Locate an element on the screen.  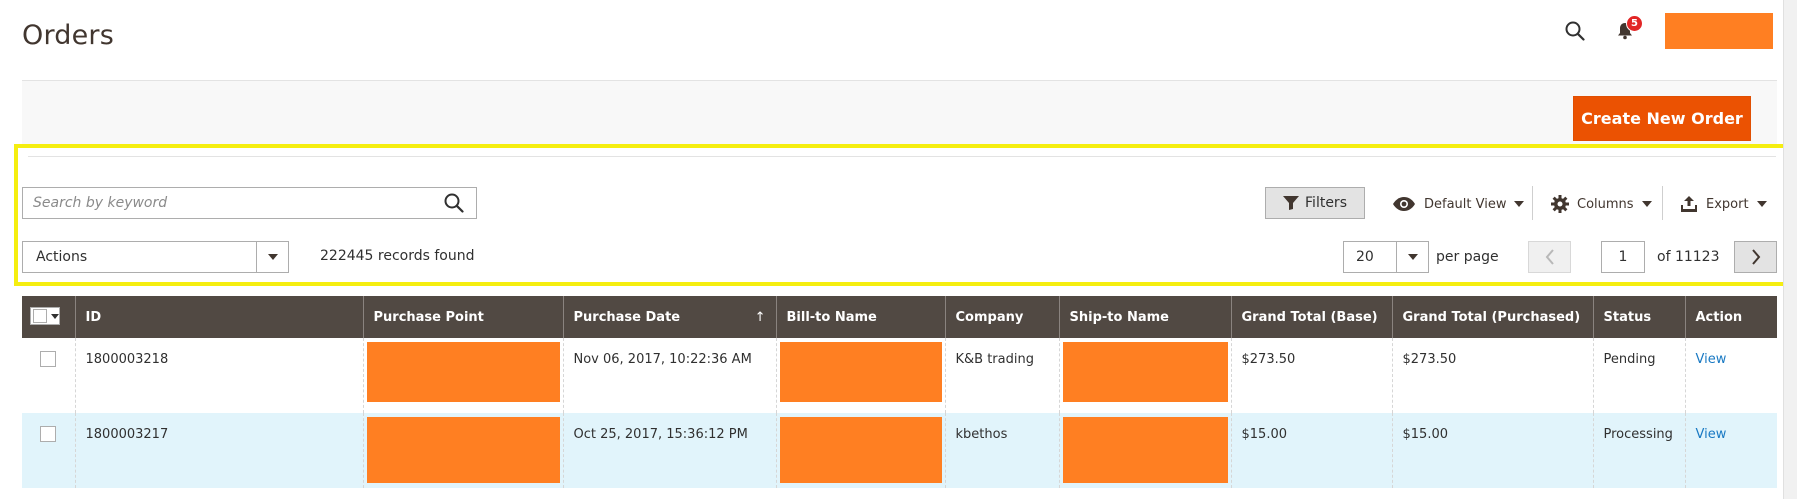
column-header-action: Action is located at coordinates (1730, 317).